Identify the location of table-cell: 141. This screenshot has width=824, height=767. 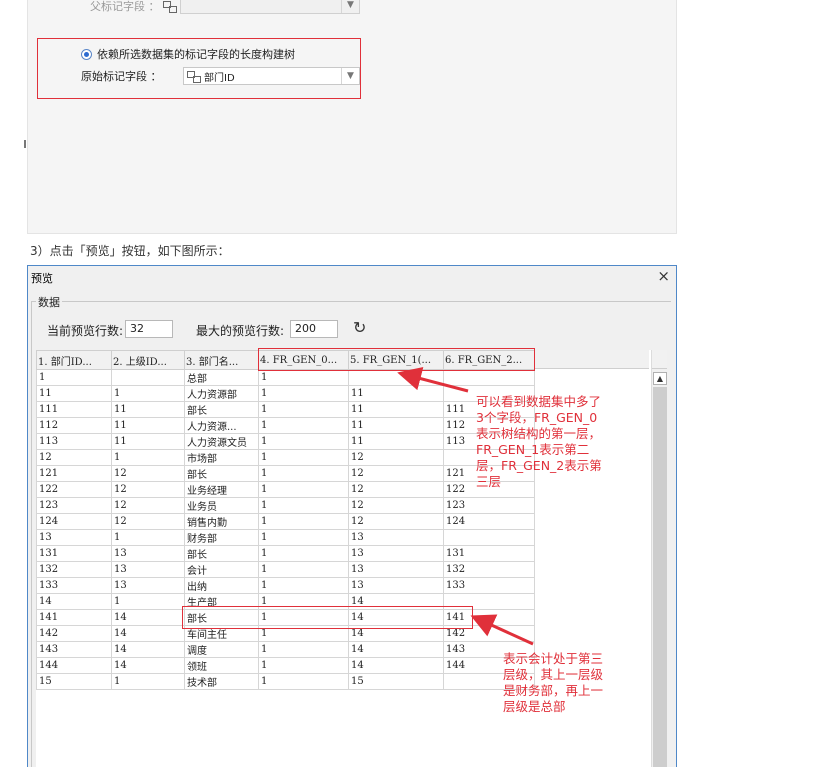
(74, 617).